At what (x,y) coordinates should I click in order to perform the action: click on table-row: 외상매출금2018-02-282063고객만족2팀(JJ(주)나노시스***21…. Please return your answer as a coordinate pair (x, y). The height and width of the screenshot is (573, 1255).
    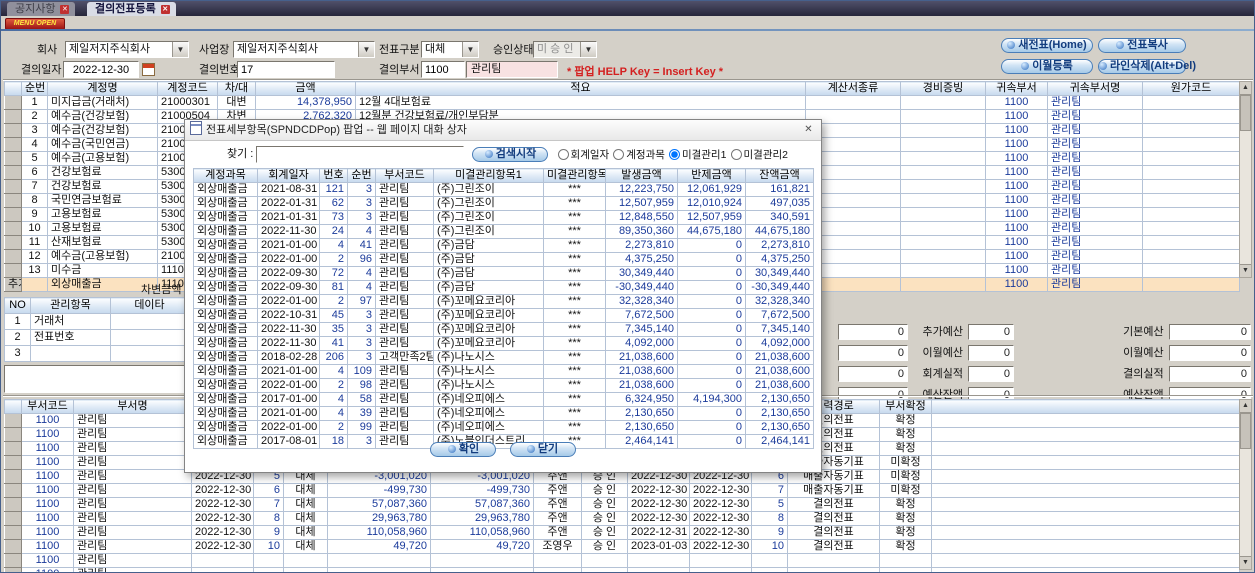
    Looking at the image, I should click on (503, 357).